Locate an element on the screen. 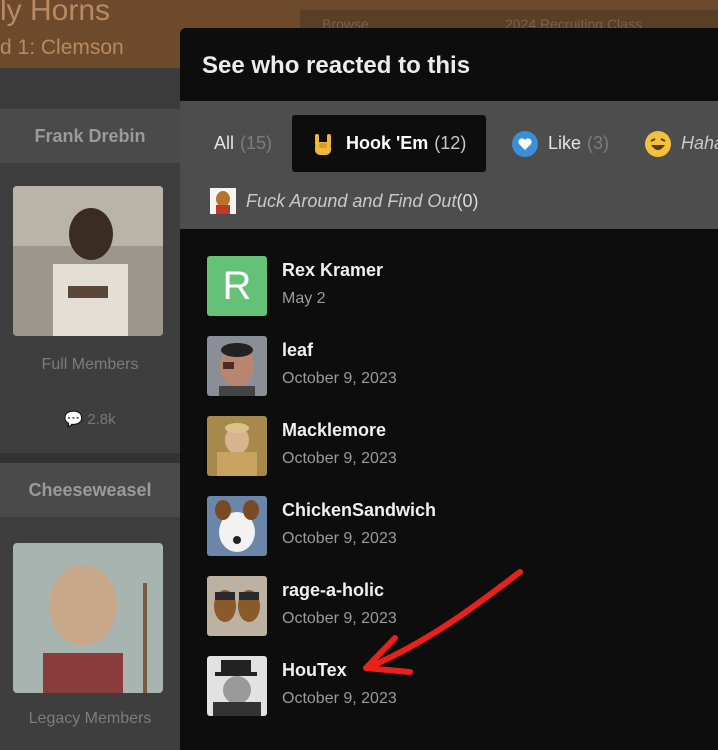 This screenshot has width=718, height=750. tab-faf-label: Fuck Around and Find Out is located at coordinates (351, 200).